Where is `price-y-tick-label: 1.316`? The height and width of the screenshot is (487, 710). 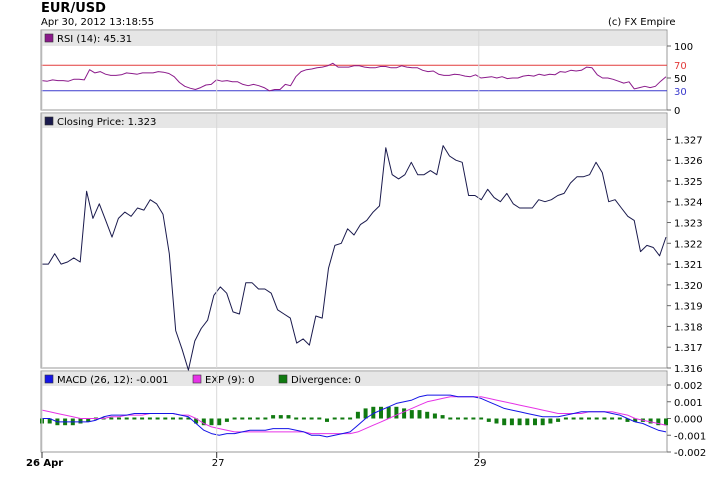
price-y-tick-label: 1.316 is located at coordinates (688, 369).